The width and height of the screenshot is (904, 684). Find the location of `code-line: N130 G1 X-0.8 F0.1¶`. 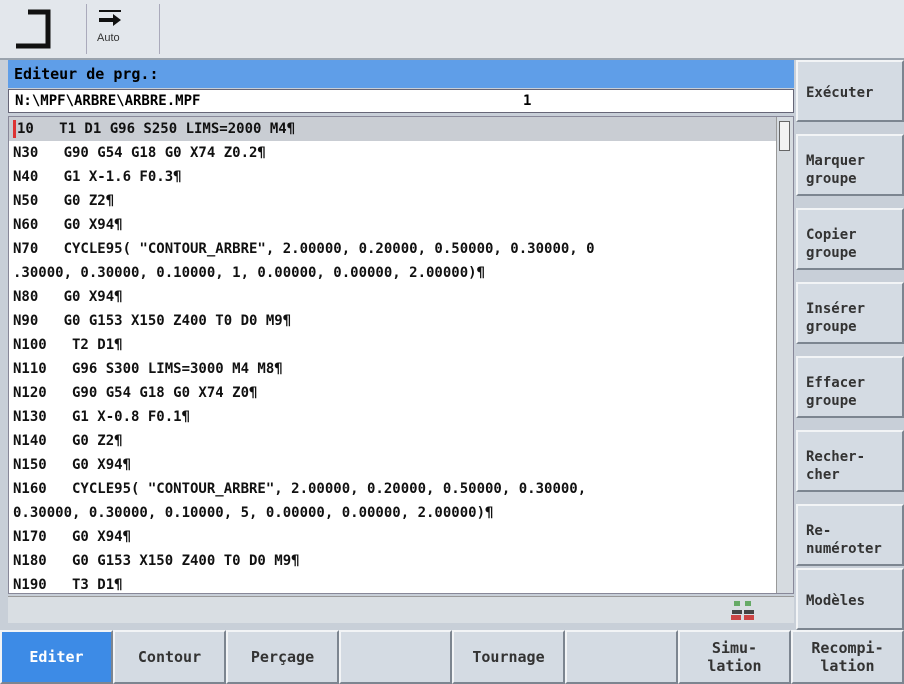

code-line: N130 G1 X-0.8 F0.1¶ is located at coordinates (401, 417).